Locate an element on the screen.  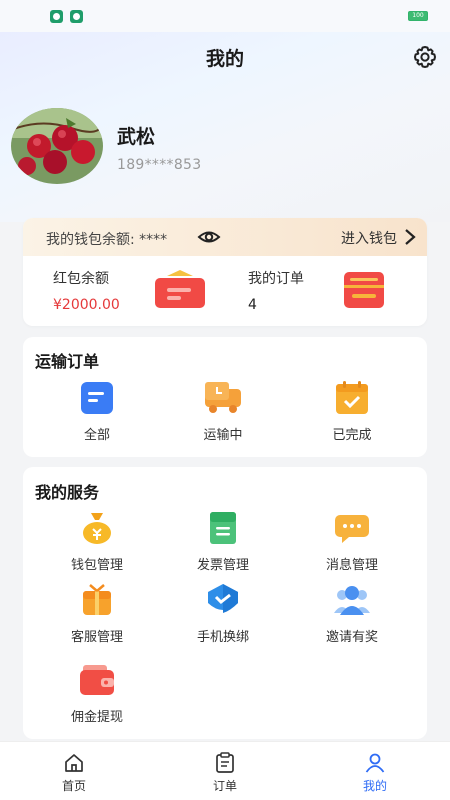
tab-home: 首页 is located at coordinates (74, 773).